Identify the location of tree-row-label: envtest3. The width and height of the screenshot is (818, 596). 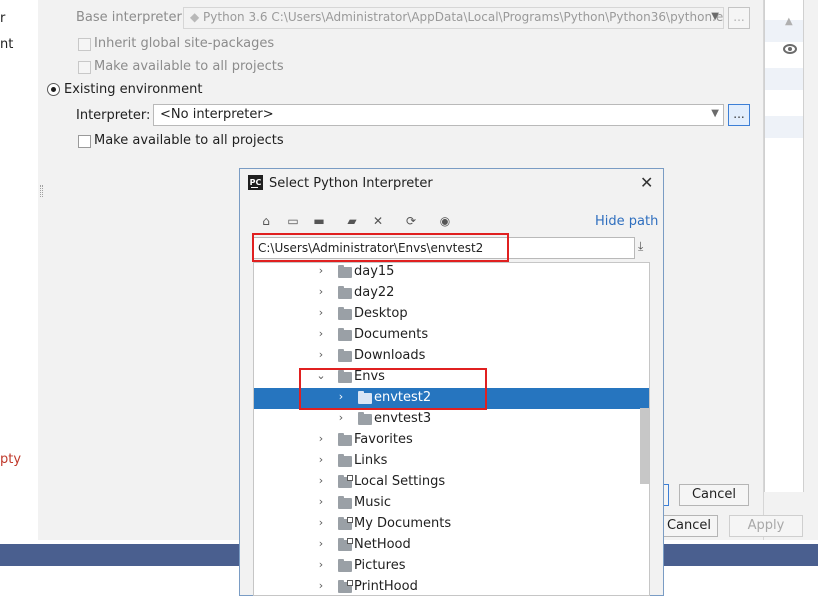
(403, 418).